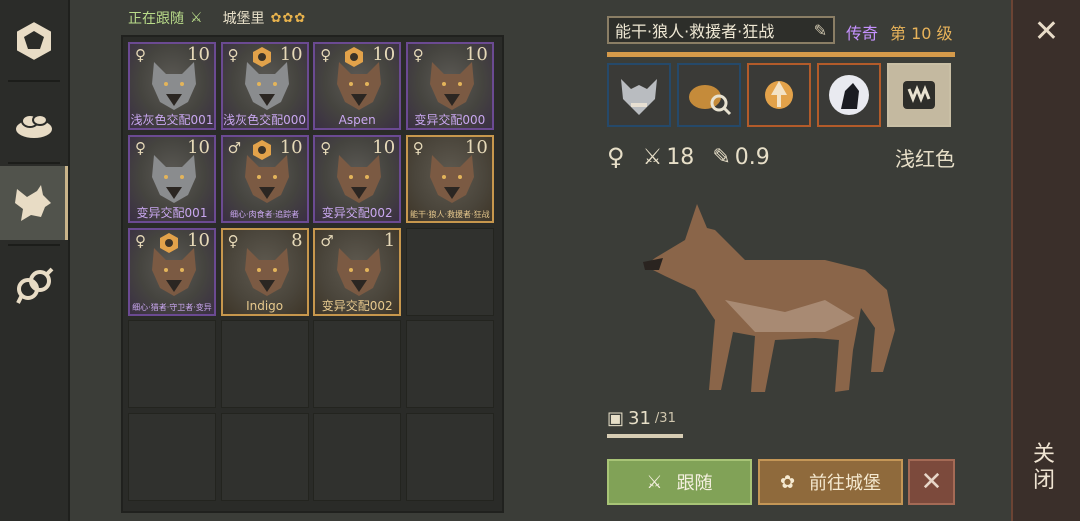 This screenshot has height=521, width=1080. What do you see at coordinates (769, 298) in the screenshot?
I see `wolf-portrait` at bounding box center [769, 298].